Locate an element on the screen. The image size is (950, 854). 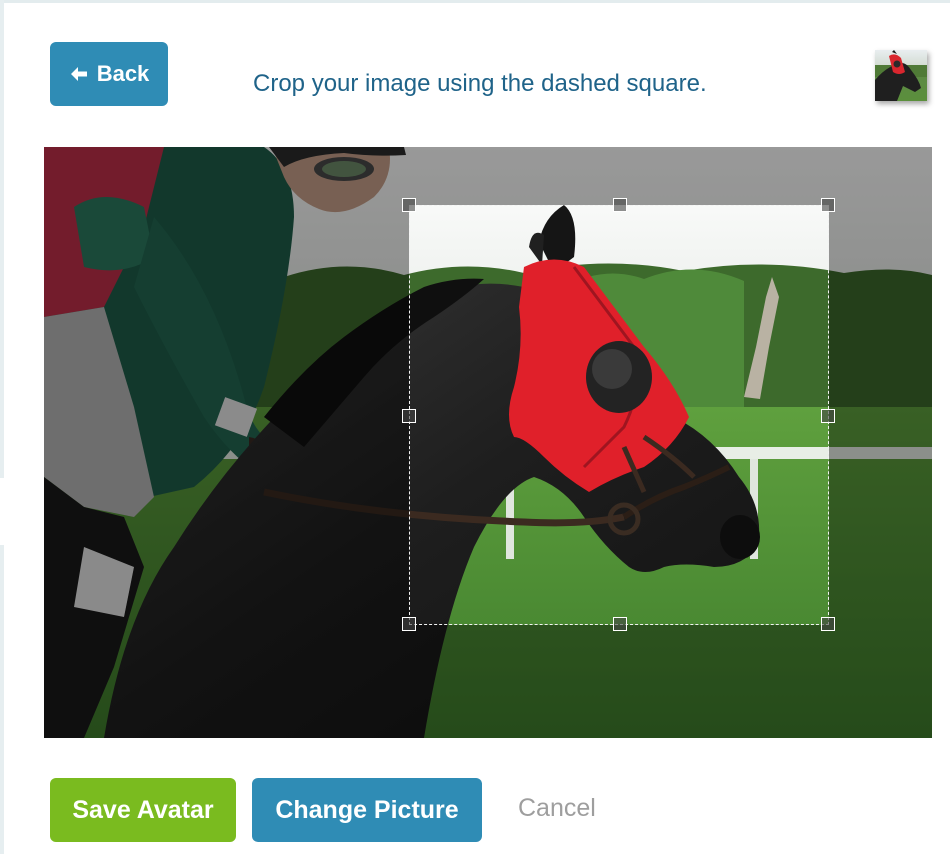
crop-handle-bottom is located at coordinates (620, 624).